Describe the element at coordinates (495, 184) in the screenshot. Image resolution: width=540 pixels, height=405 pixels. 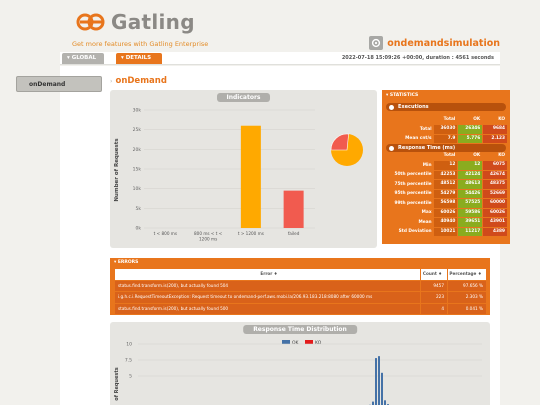
I see `stat-ko: 48375` at that location.